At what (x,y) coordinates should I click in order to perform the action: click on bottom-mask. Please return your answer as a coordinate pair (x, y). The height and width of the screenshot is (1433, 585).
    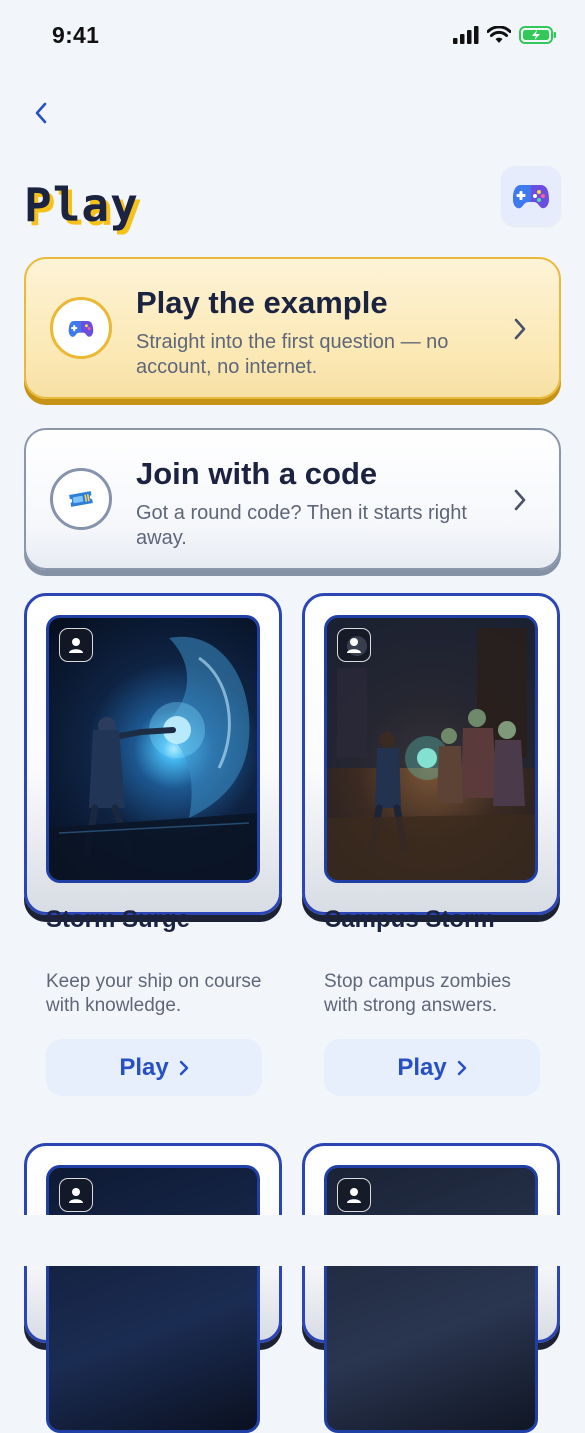
    Looking at the image, I should click on (292, 1240).